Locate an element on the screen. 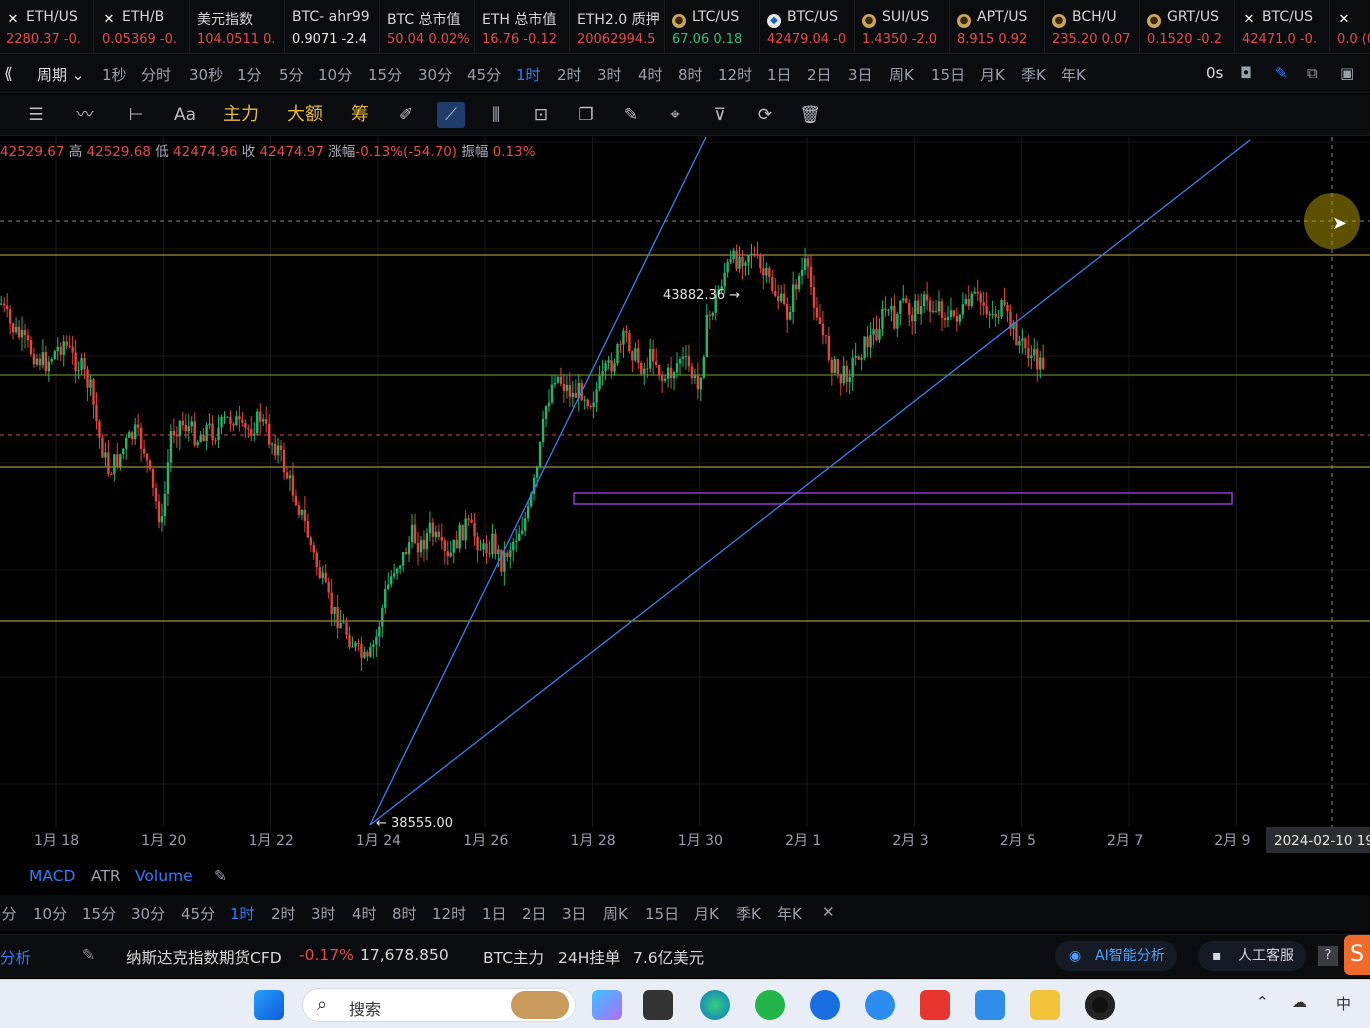 This screenshot has width=1370, height=1028. ind-period-4: 45分 is located at coordinates (198, 913).